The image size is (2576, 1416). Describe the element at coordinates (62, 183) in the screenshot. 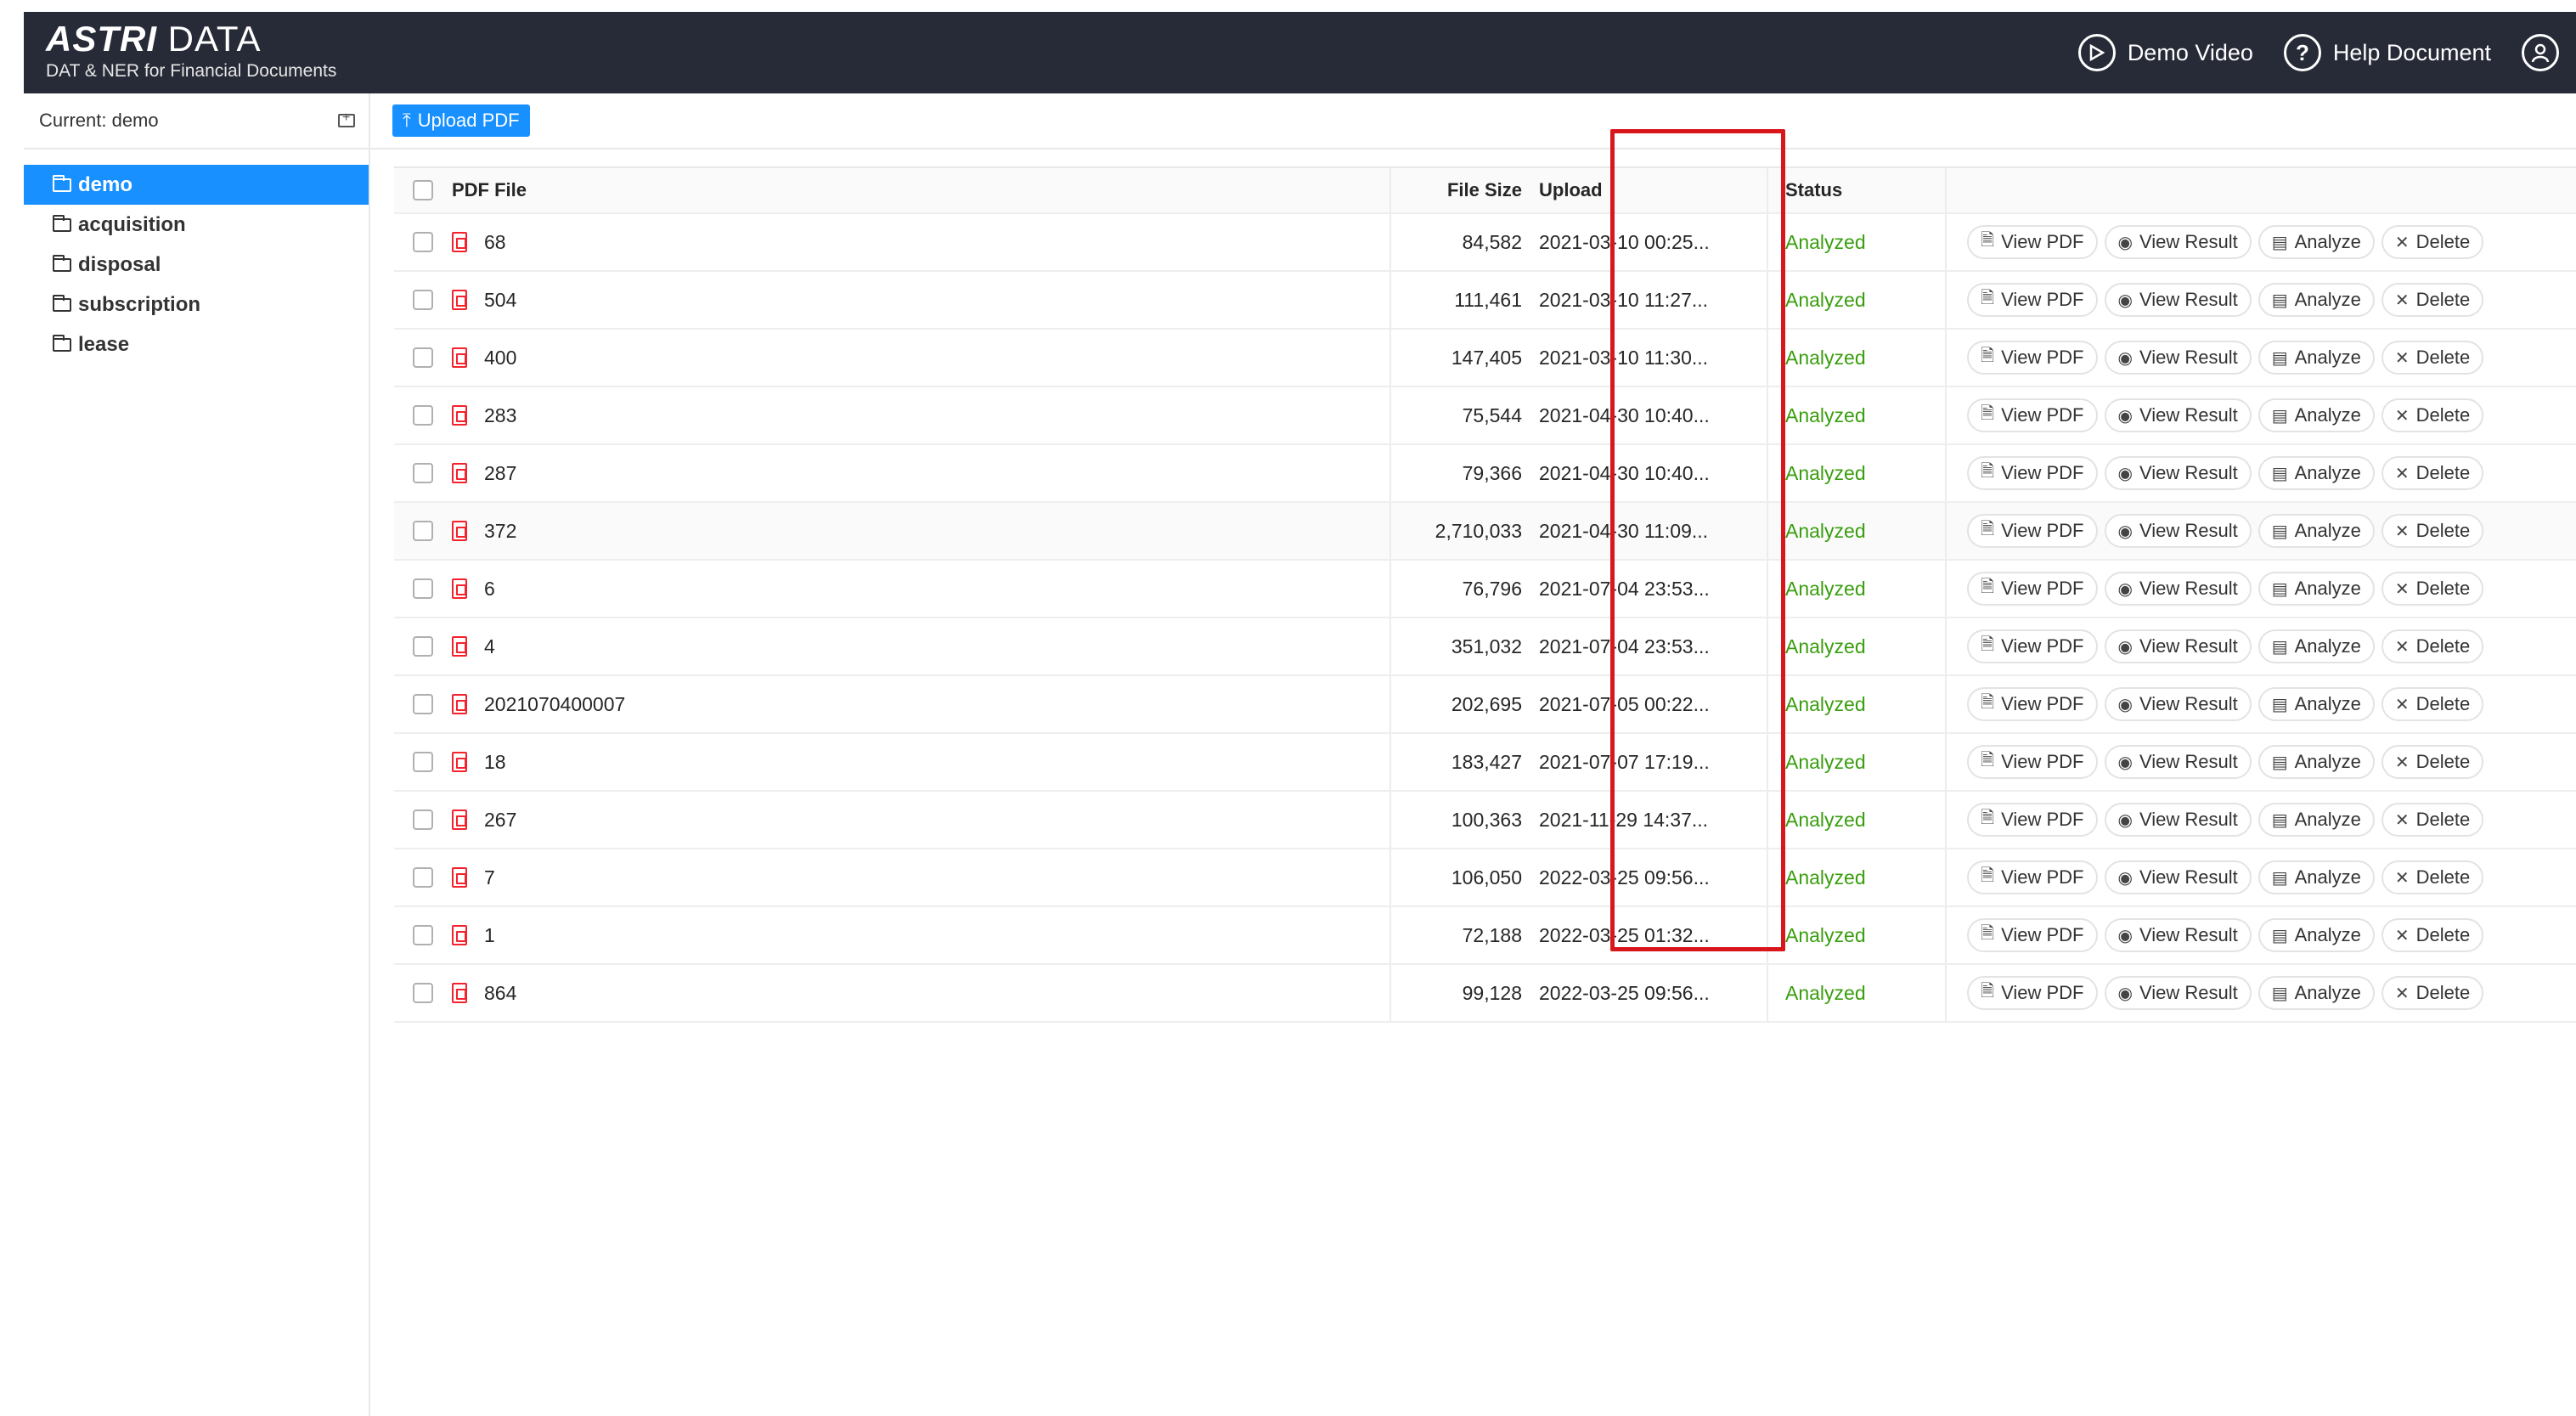

I see `folder-icon` at that location.